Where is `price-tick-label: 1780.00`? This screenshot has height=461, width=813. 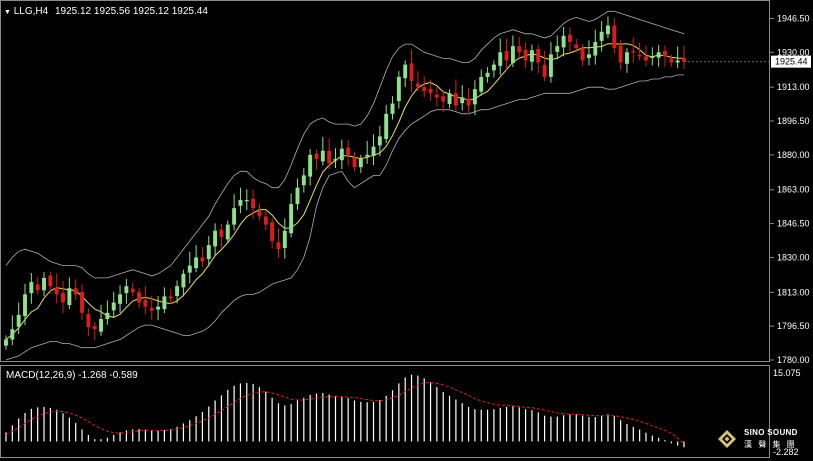 price-tick-label: 1780.00 is located at coordinates (793, 360).